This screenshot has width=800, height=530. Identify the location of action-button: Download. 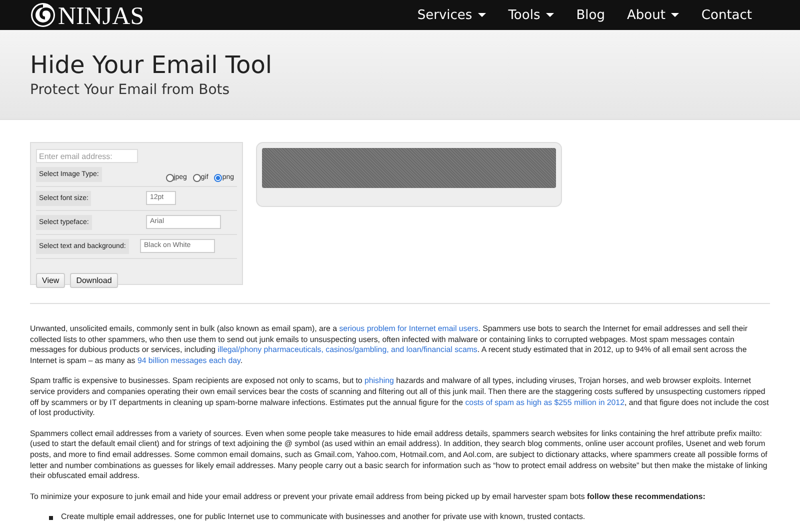
(94, 280).